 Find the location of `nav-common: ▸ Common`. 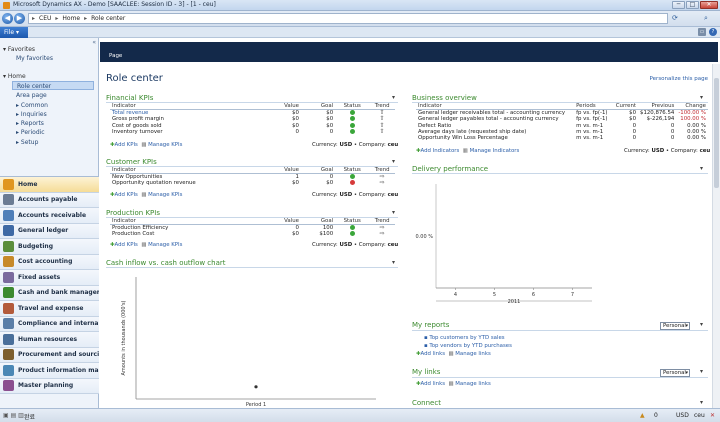

nav-common: ▸ Common is located at coordinates (56, 105).